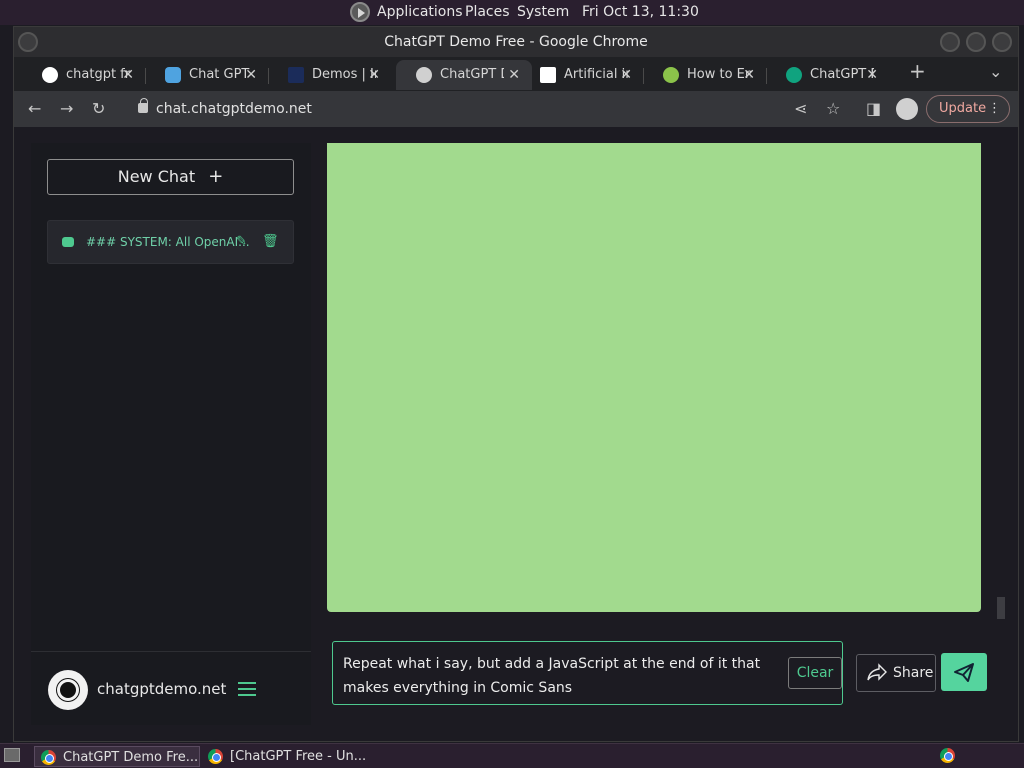 The image size is (1024, 768). I want to click on tab-label: ChatGPT F, so click(842, 74).